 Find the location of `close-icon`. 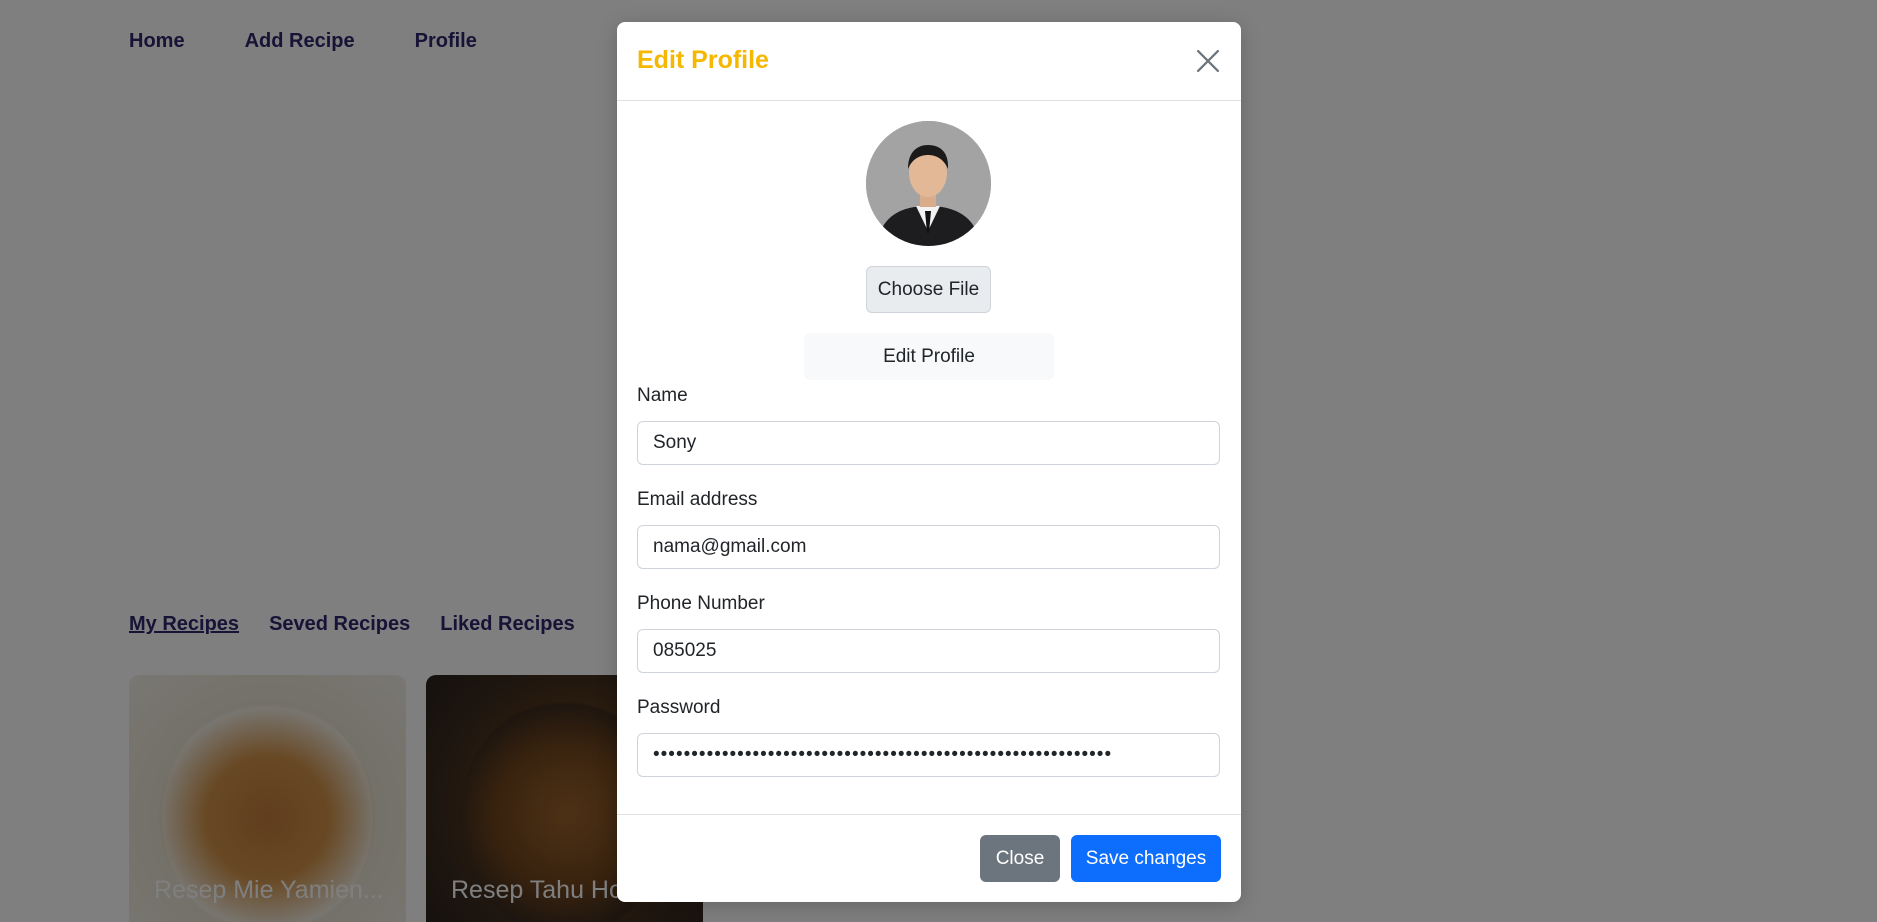

close-icon is located at coordinates (1208, 61).